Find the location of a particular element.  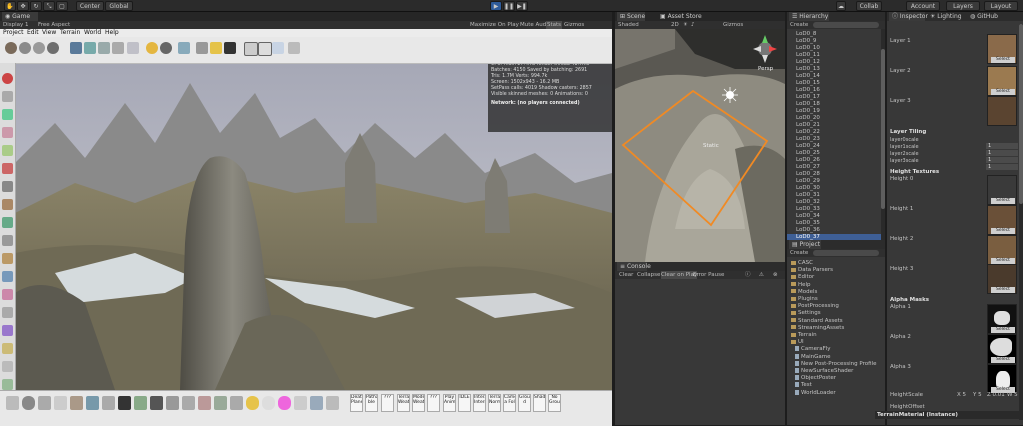

house-icon is located at coordinates (7, 258).